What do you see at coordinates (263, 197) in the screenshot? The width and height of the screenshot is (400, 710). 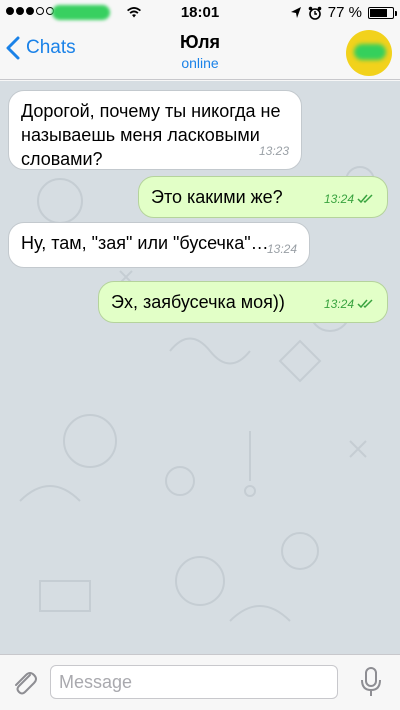 I see `outgoing-message: Это какими же? 13:24` at bounding box center [263, 197].